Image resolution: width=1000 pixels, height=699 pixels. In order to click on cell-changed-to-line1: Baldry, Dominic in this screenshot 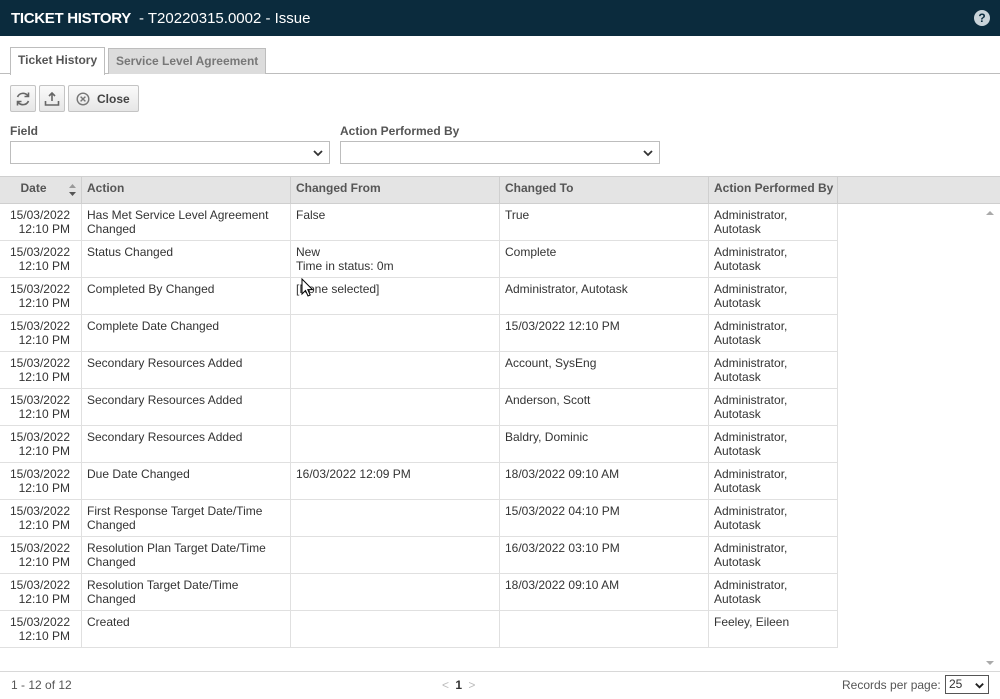, I will do `click(547, 437)`.